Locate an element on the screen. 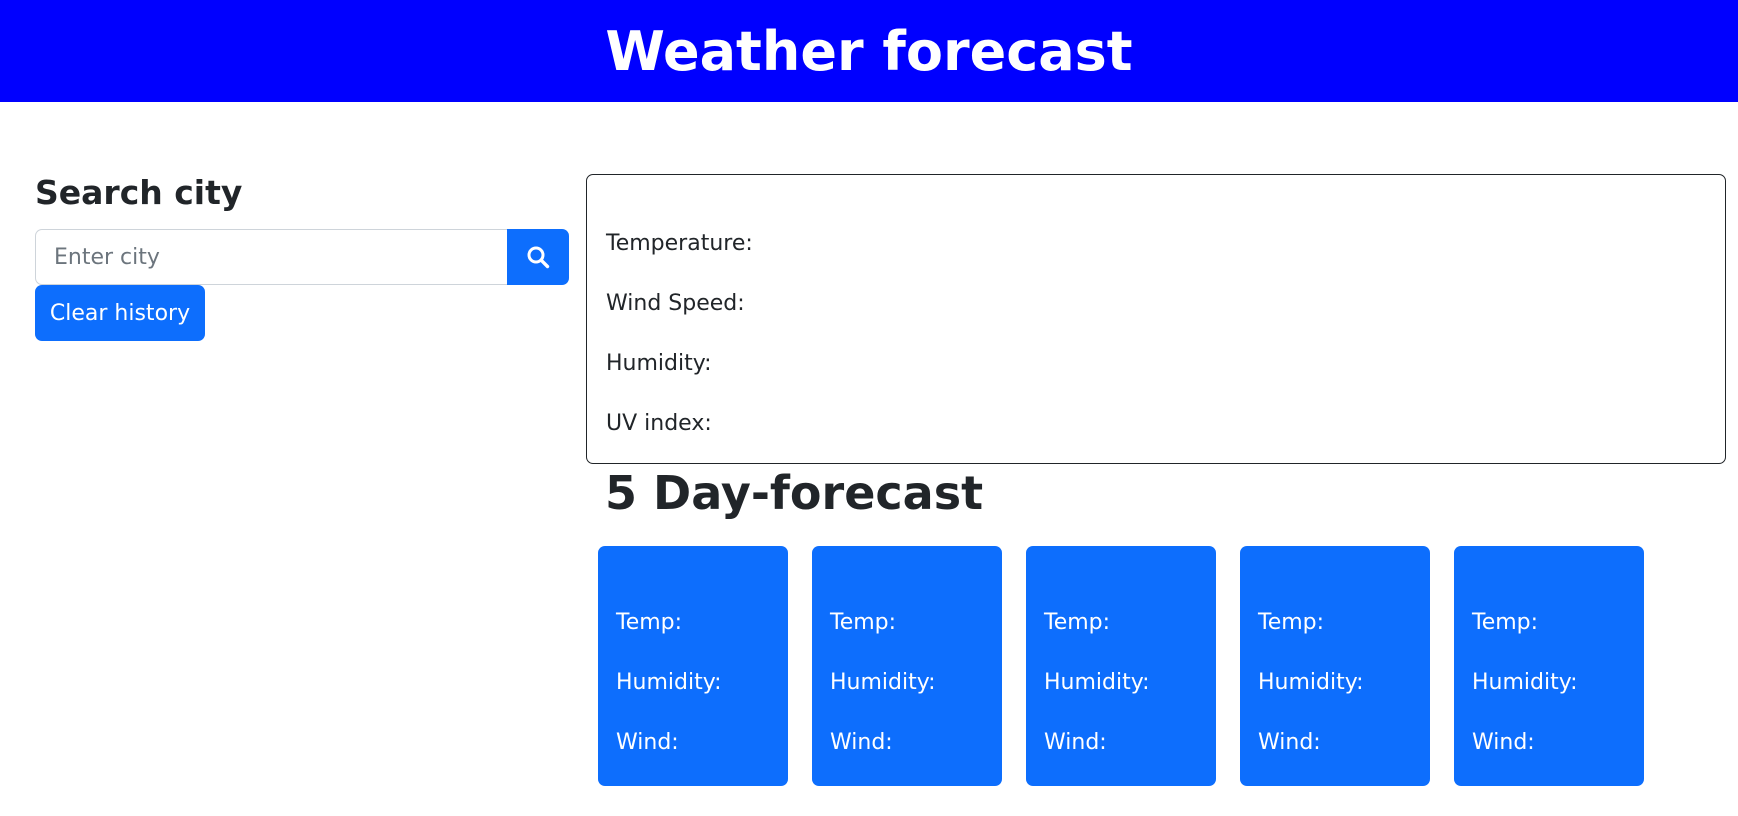  current-temperature: Temperature: is located at coordinates (679, 243).